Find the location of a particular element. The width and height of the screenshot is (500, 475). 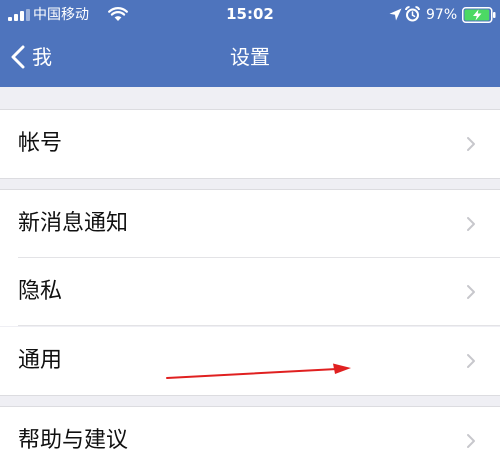

settings-row-help-and-feedback: 帮助与建议 is located at coordinates (250, 441).